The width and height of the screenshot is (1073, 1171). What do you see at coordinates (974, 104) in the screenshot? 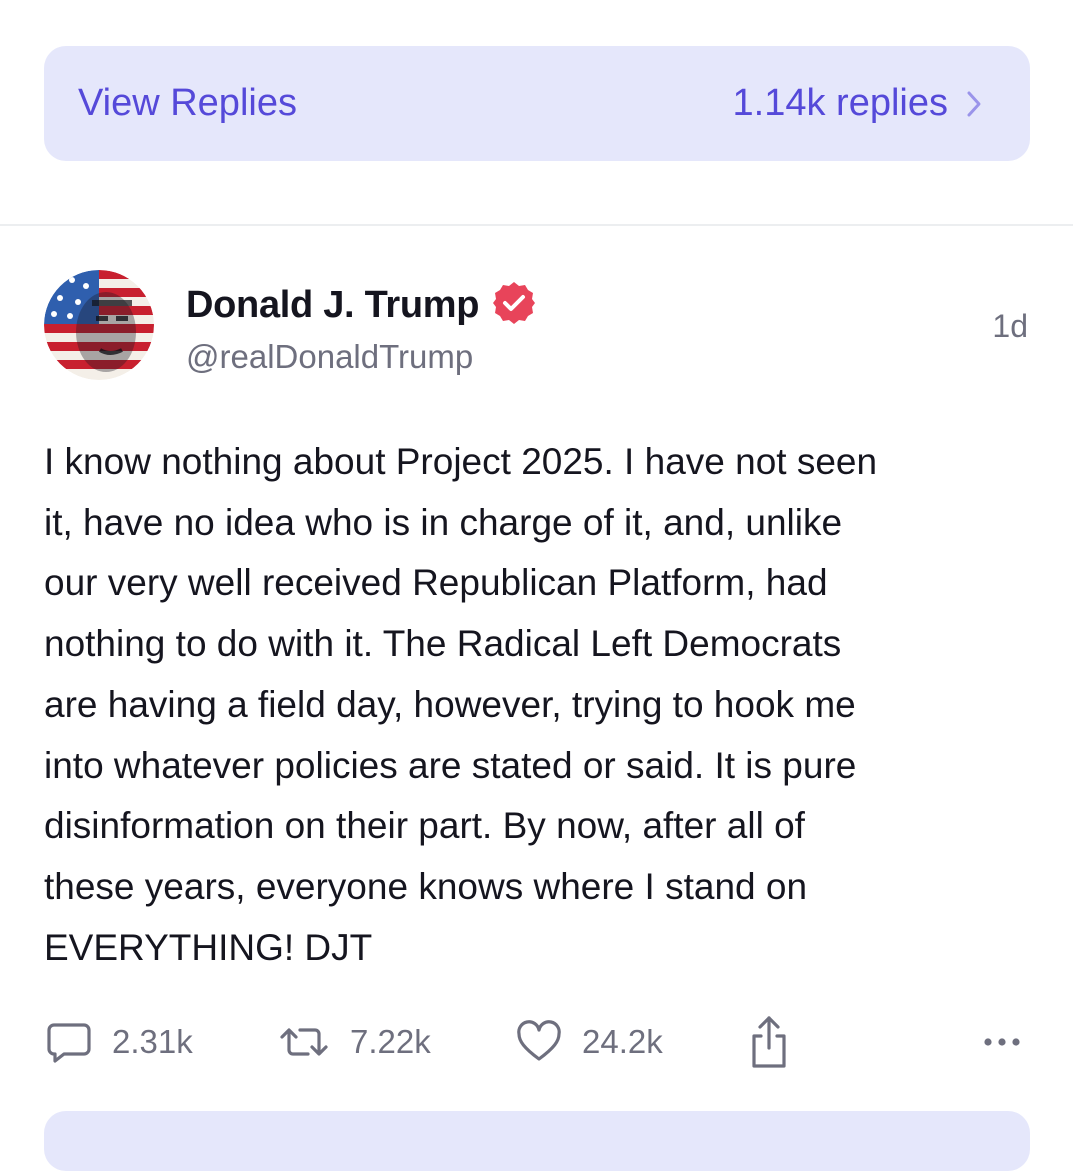
I see `chevron-right-icon` at bounding box center [974, 104].